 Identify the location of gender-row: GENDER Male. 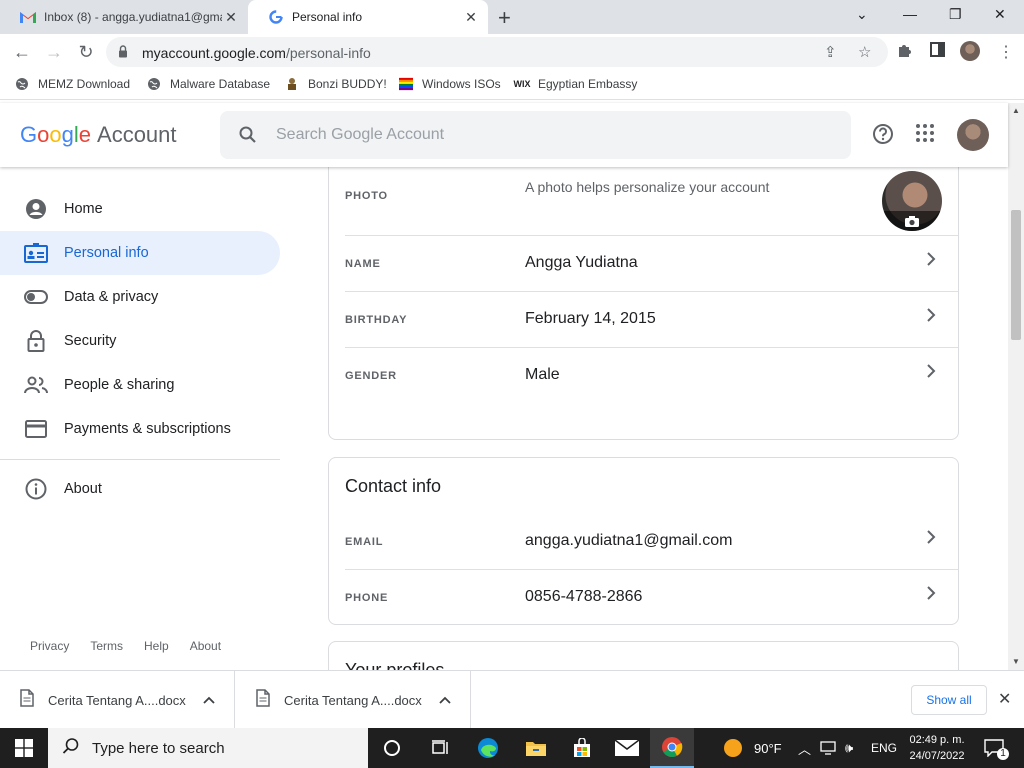
(651, 376).